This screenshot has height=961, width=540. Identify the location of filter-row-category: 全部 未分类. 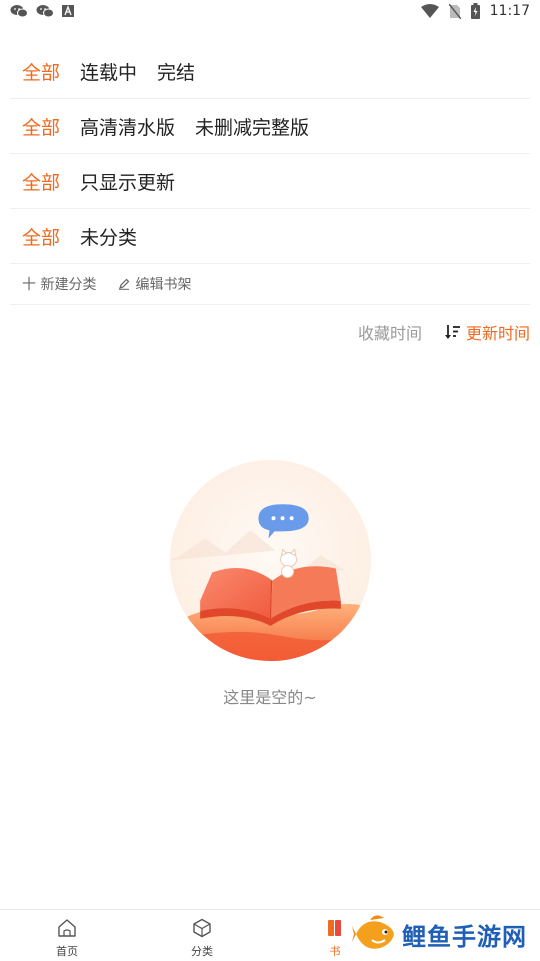
(270, 236).